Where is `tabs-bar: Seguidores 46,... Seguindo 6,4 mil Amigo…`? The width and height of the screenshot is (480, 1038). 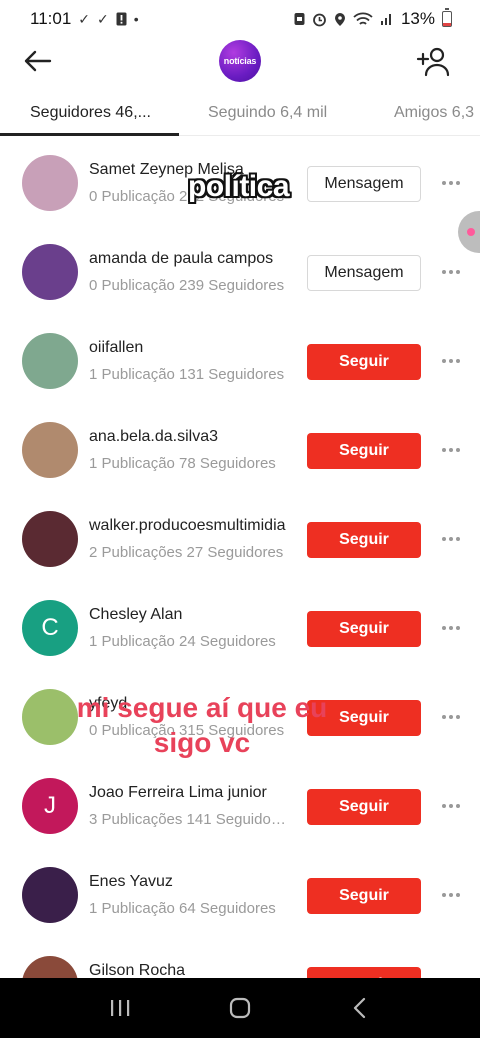
tabs-bar: Seguidores 46,... Seguindo 6,4 mil Amigo… is located at coordinates (240, 114).